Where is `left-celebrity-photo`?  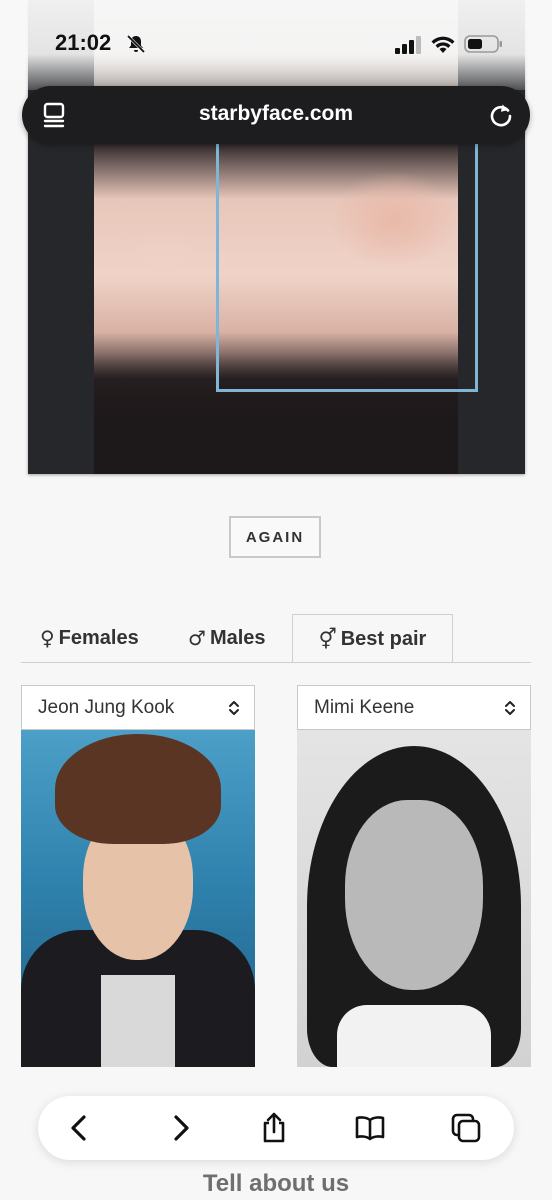 left-celebrity-photo is located at coordinates (138, 898).